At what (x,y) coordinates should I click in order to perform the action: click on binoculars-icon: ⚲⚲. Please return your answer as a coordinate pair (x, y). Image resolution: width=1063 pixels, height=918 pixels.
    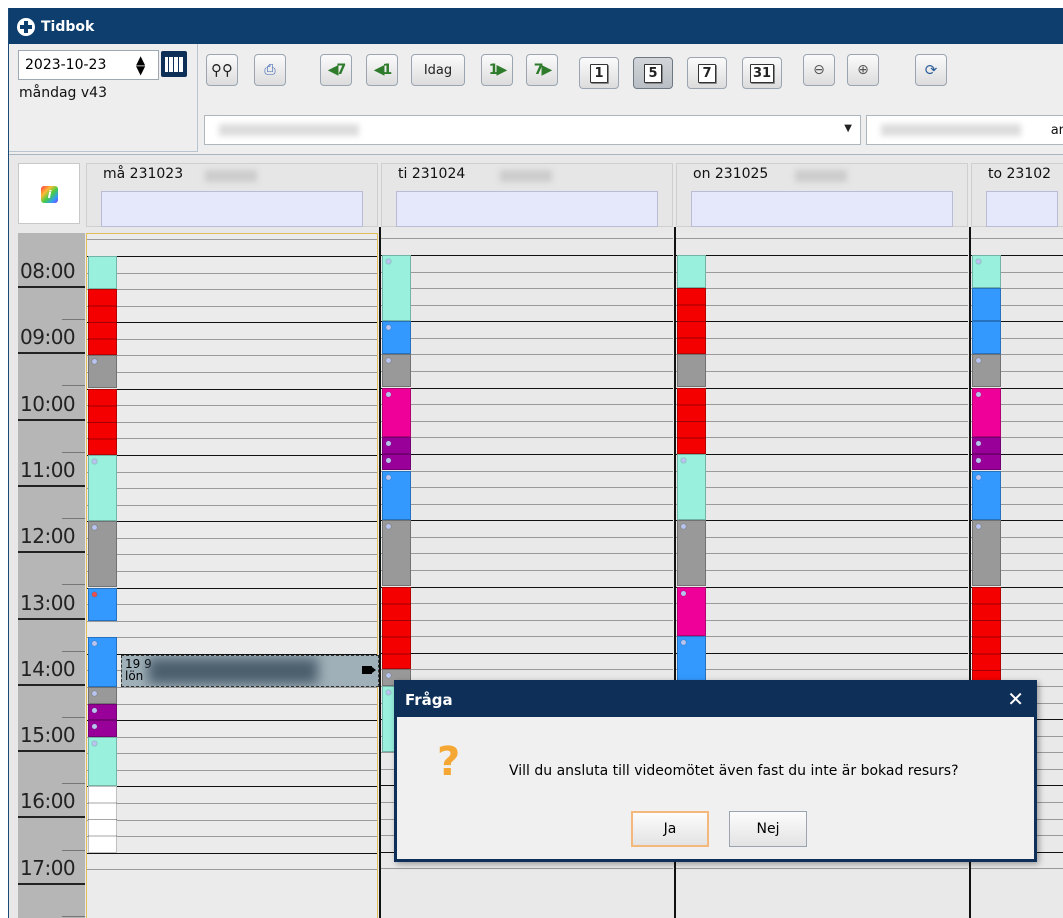
    Looking at the image, I should click on (222, 70).